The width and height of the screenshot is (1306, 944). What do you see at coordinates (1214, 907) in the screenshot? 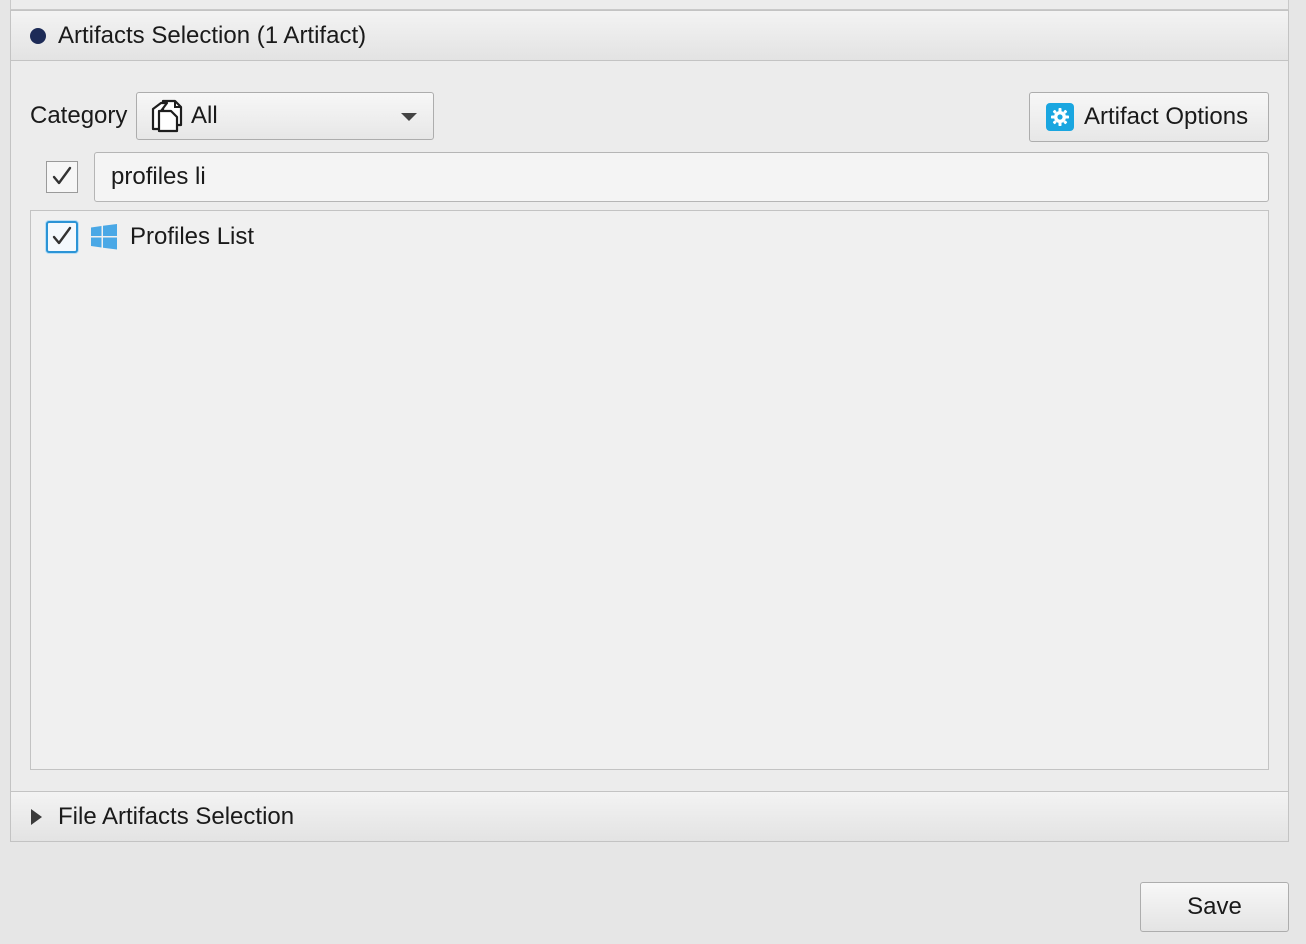
I see `save-button: Save` at bounding box center [1214, 907].